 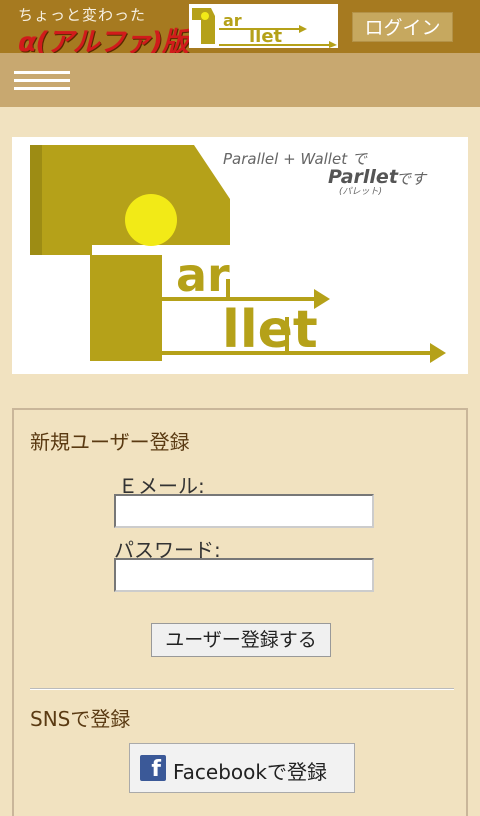 I want to click on banner-suffix: です, so click(x=411, y=179).